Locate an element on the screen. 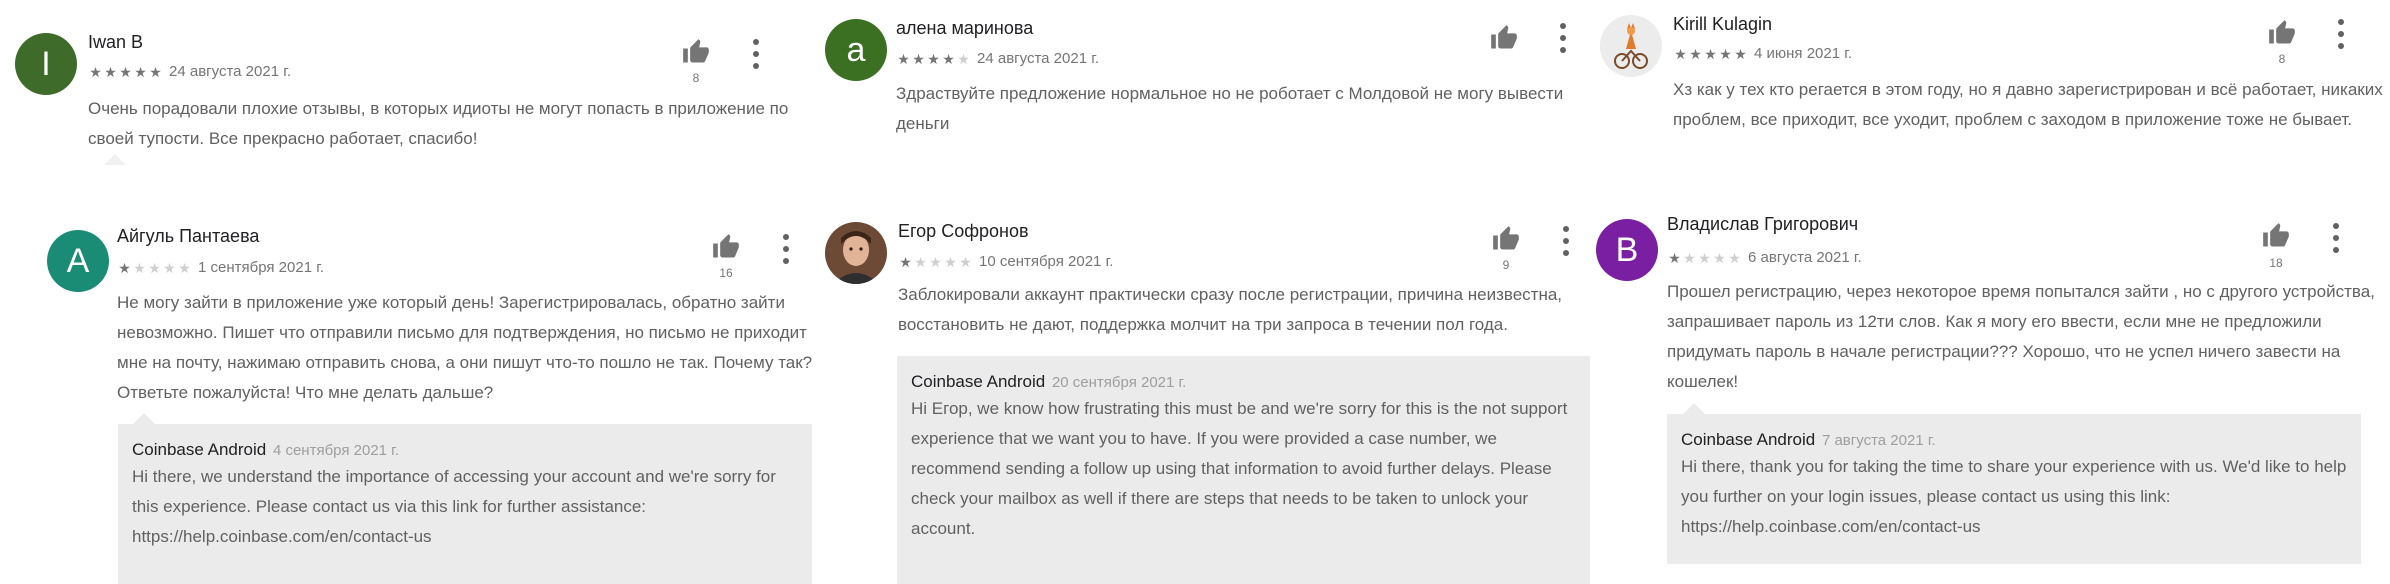  reply-date: 7 августа 2021 г. is located at coordinates (1878, 440).